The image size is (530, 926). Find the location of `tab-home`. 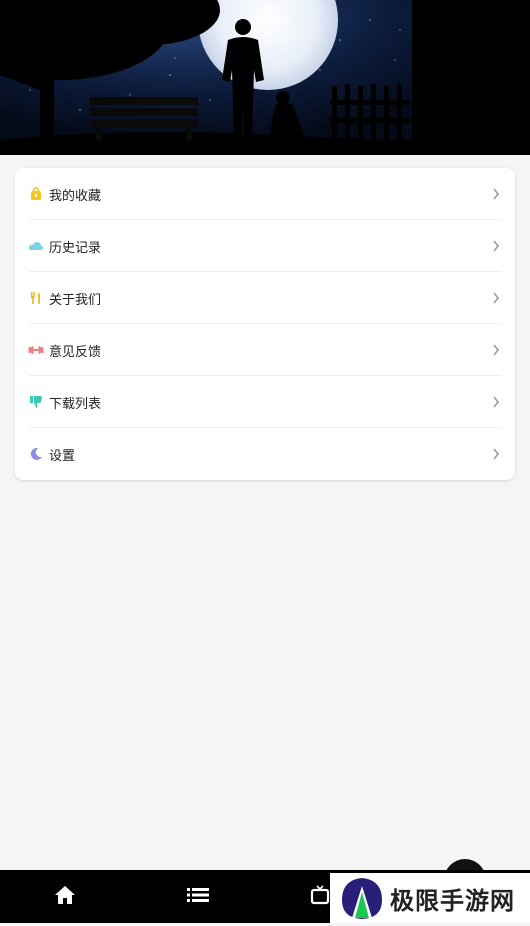

tab-home is located at coordinates (65, 896).